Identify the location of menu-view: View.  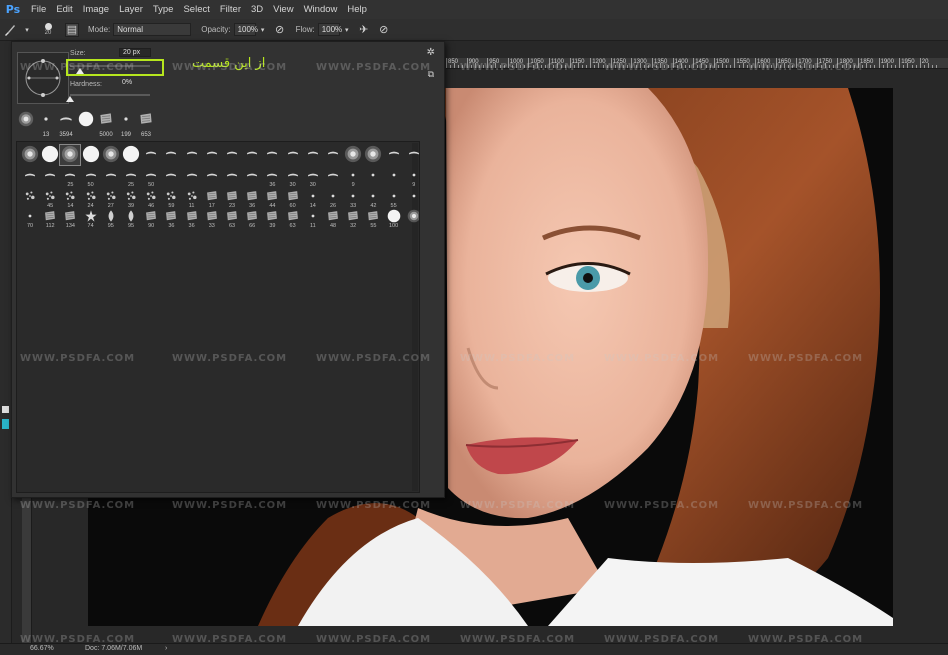
(283, 9).